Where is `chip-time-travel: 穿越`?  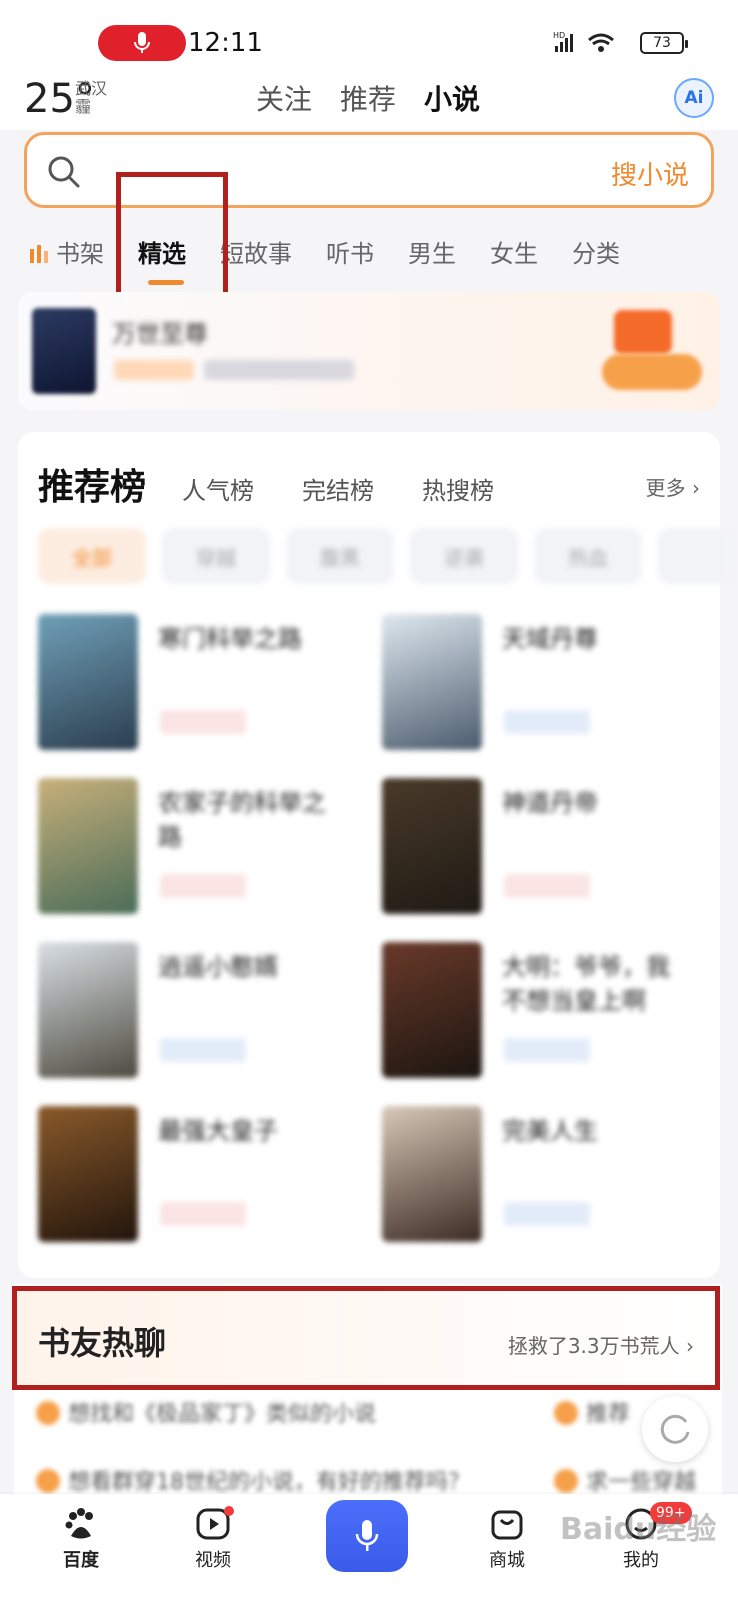
chip-time-travel: 穿越 is located at coordinates (216, 556).